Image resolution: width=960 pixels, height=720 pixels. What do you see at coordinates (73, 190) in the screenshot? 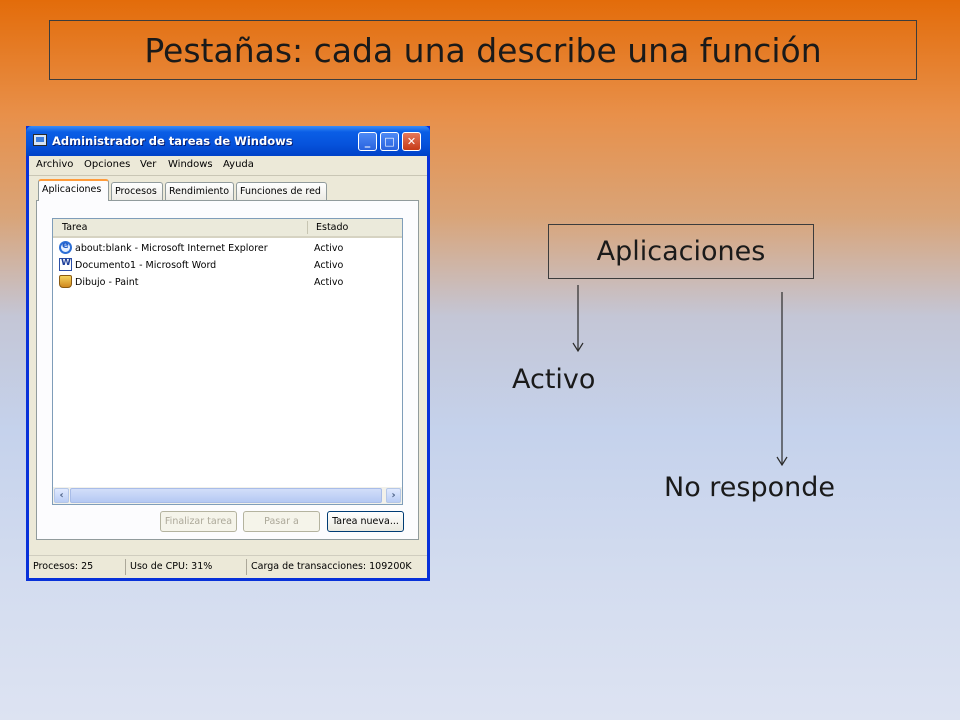
I see `tab-aplicaciones: Aplicaciones` at bounding box center [73, 190].